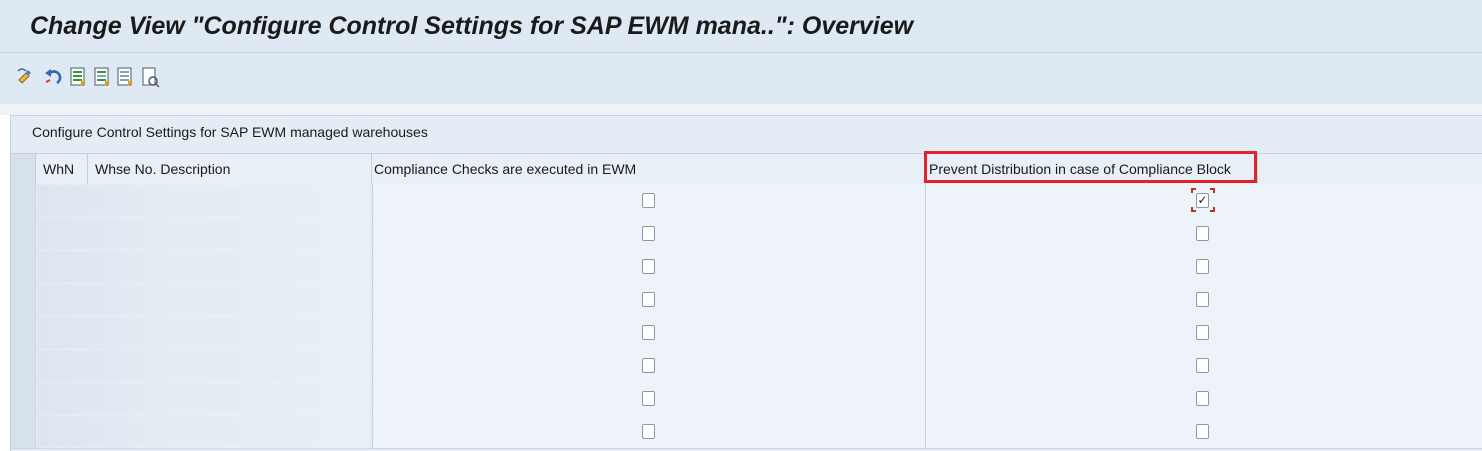 This screenshot has height=451, width=1482. I want to click on toolbar-separator, so click(741, 109).